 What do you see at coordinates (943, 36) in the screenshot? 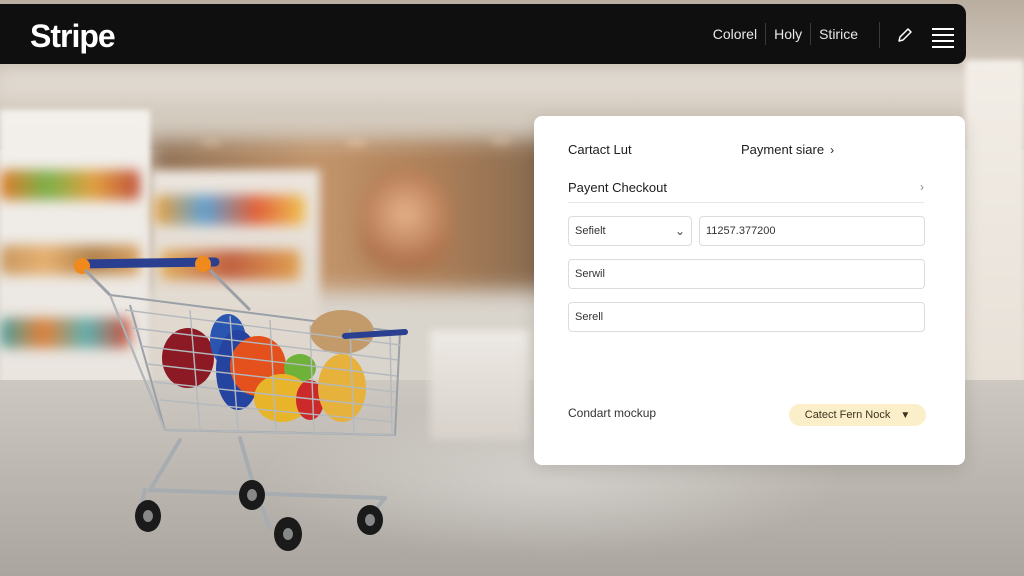
I see `hamburger-menu-icon` at bounding box center [943, 36].